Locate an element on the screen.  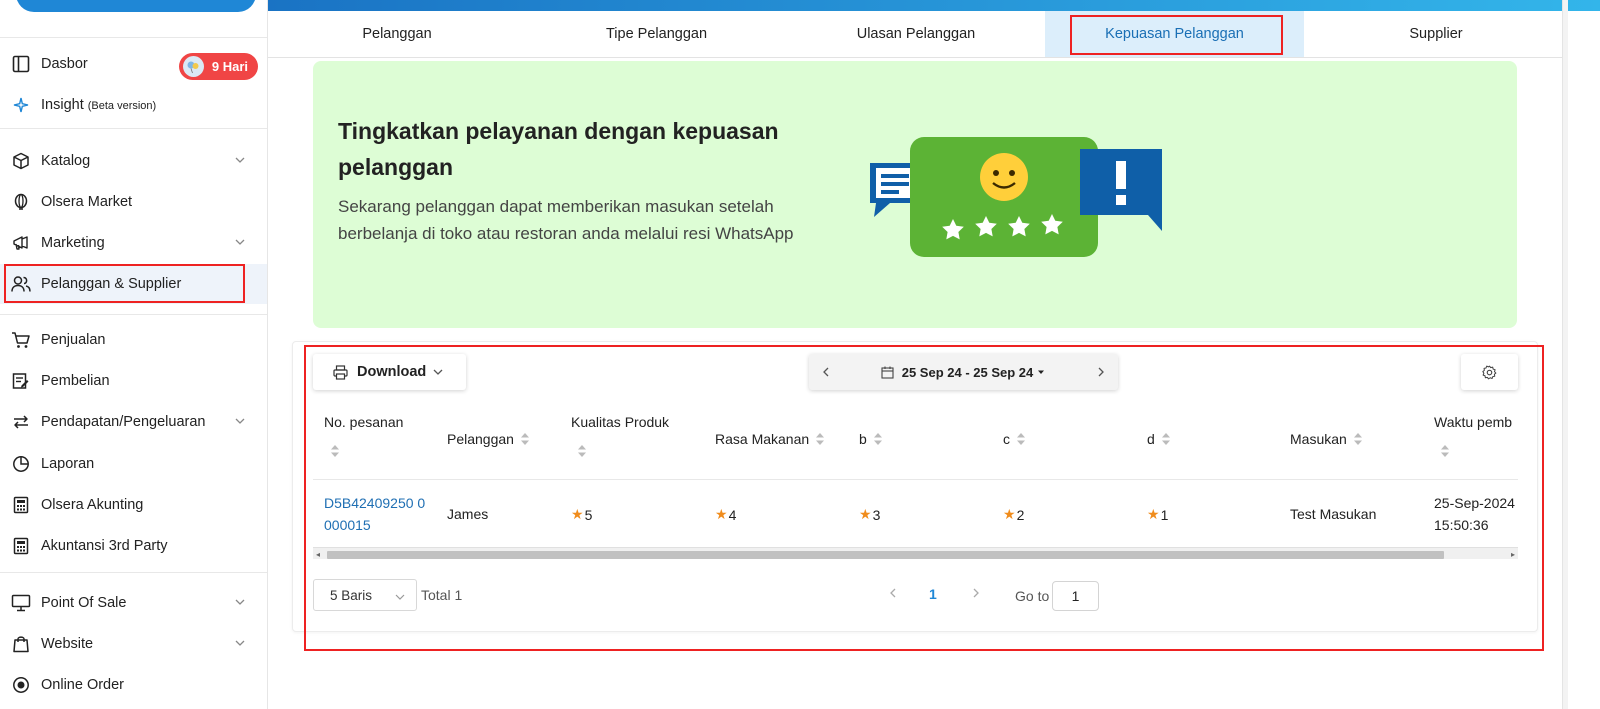
sidebar-item-pendapatan: Pendapatan/Pengeluaran is located at coordinates (133, 422).